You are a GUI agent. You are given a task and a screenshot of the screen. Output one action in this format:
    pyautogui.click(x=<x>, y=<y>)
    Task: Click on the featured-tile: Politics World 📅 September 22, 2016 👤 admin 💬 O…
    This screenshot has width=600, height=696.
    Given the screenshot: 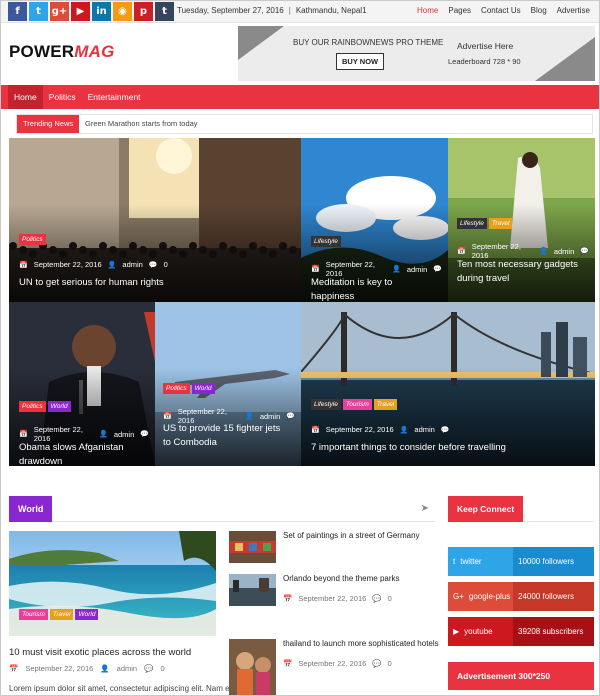 What is the action you would take?
    pyautogui.click(x=82, y=384)
    